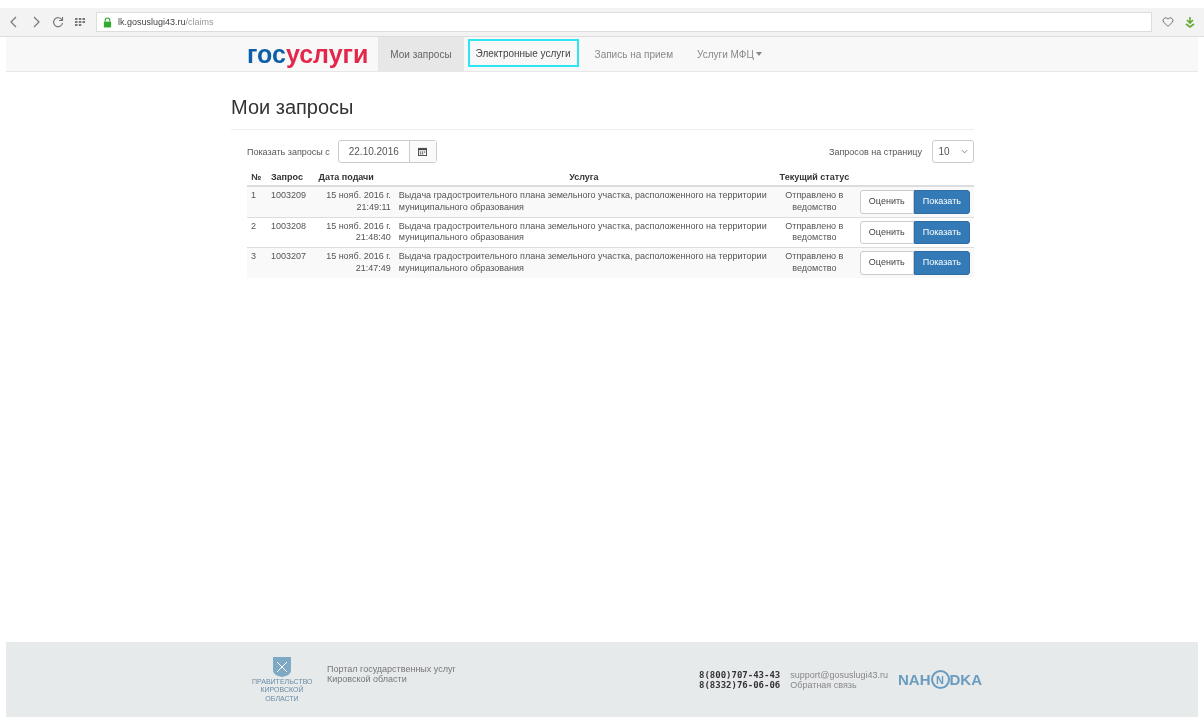 The image size is (1204, 717). I want to click on row-number: 2, so click(253, 225).